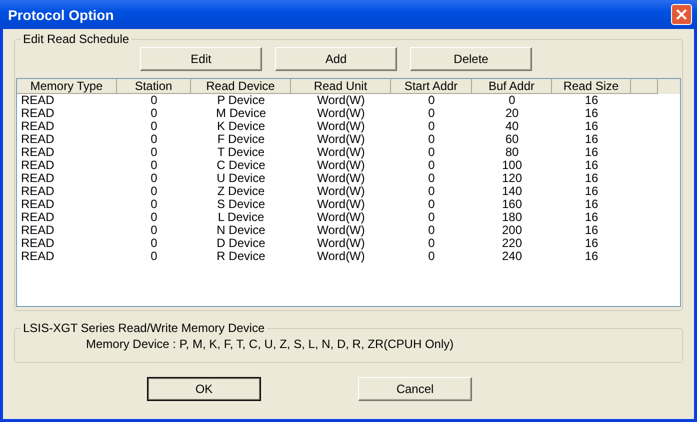 This screenshot has width=697, height=422. Describe the element at coordinates (512, 152) in the screenshot. I see `table-cell-text: 80` at that location.